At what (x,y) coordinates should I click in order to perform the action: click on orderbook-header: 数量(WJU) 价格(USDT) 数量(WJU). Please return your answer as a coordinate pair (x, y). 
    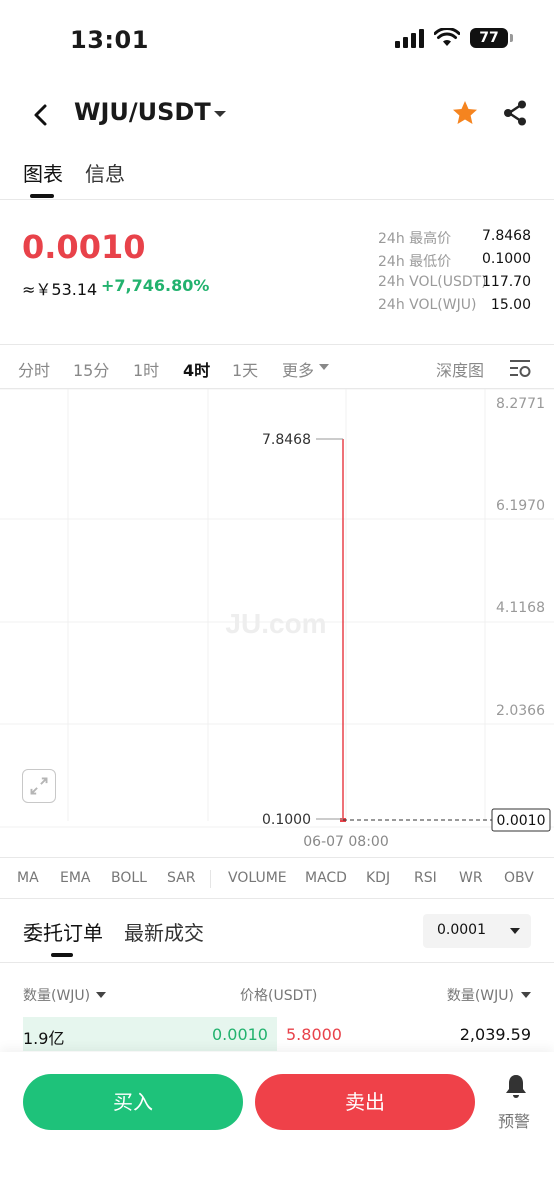
    Looking at the image, I should click on (277, 993).